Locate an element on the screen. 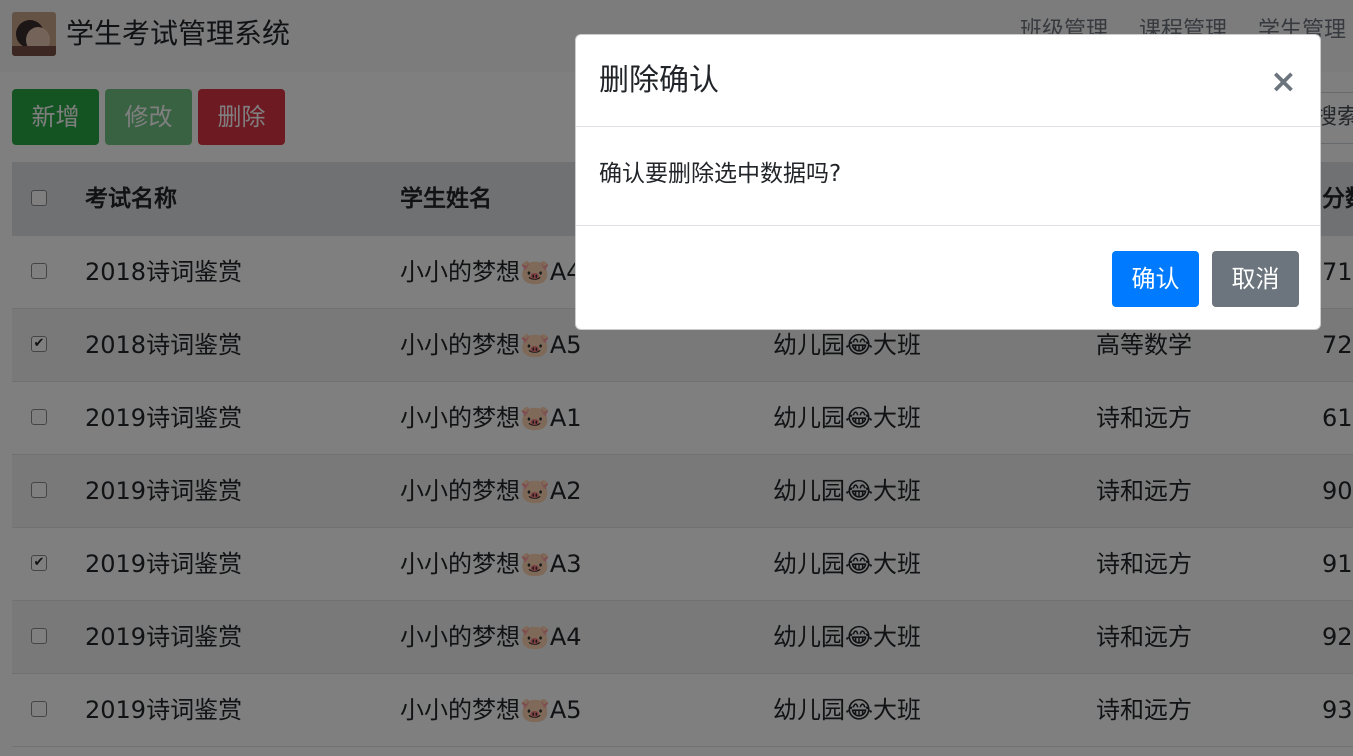 This screenshot has height=756, width=1353. confirm-button: 确认 is located at coordinates (1155, 279).